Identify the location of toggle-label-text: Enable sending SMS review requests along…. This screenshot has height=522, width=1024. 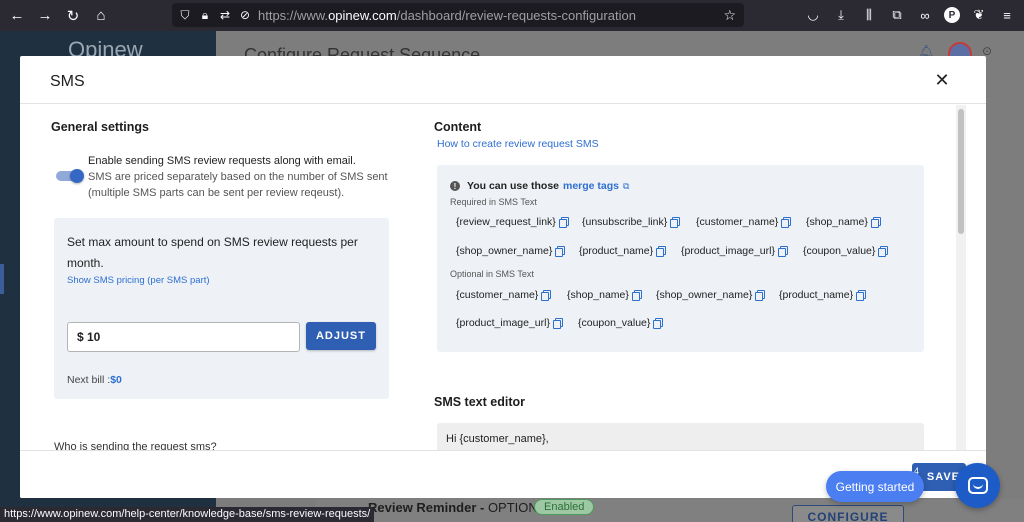
(222, 161).